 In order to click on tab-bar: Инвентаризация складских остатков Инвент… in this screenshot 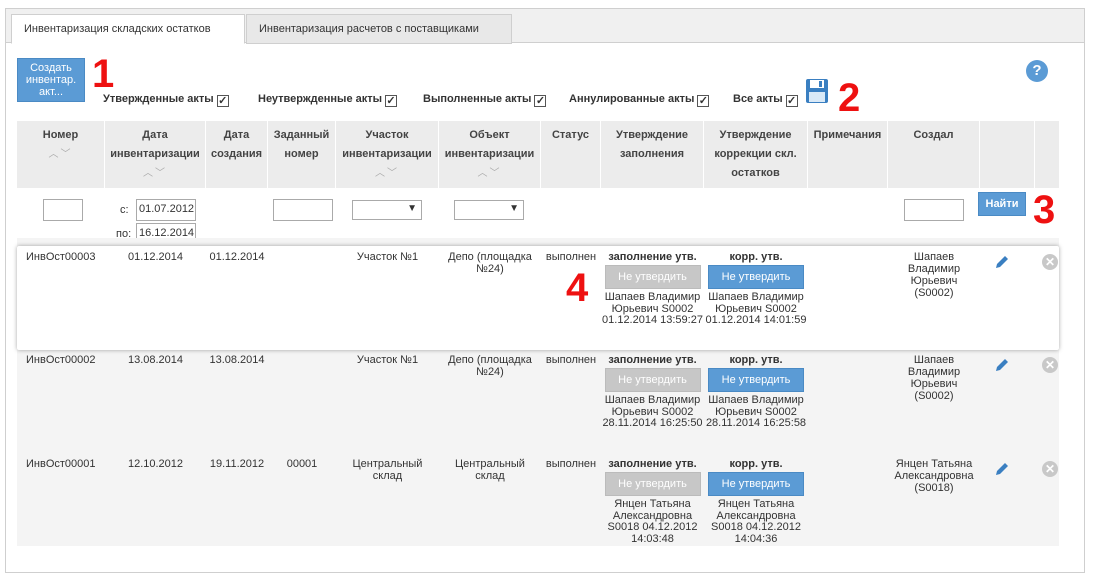, I will do `click(545, 26)`.